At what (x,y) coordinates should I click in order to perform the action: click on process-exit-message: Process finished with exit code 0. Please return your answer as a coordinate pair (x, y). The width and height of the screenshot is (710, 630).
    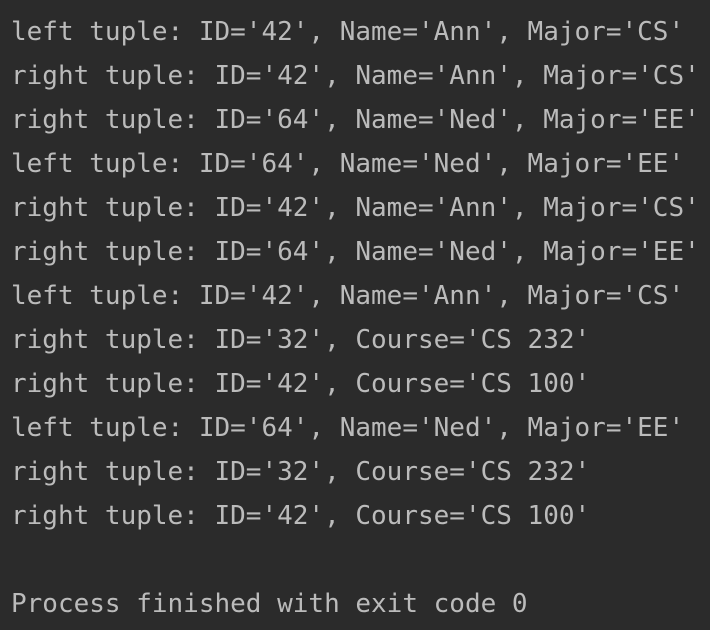
    Looking at the image, I should click on (269, 604).